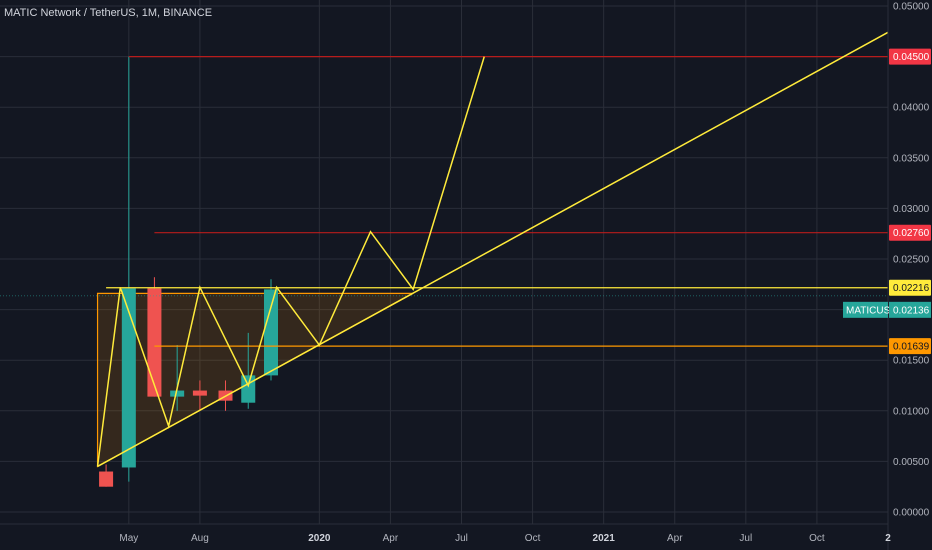 Image resolution: width=932 pixels, height=550 pixels. What do you see at coordinates (911, 57) in the screenshot?
I see `price-tag-label: 0.04500` at bounding box center [911, 57].